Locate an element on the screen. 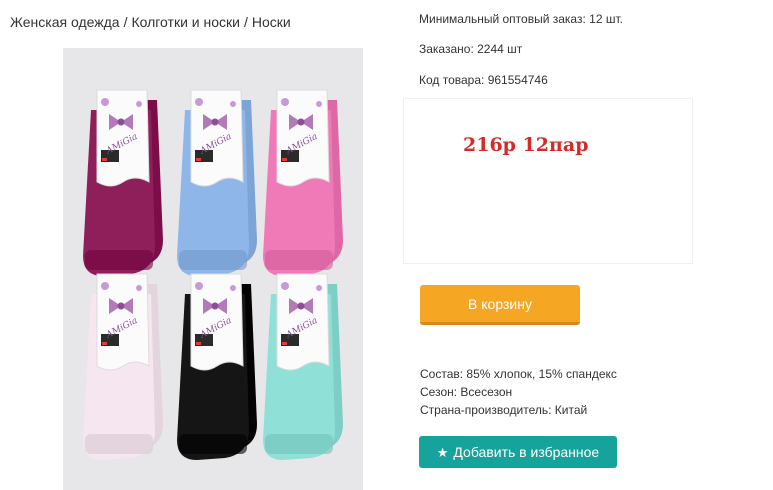 This screenshot has height=490, width=773. price-box: 216р 12пар is located at coordinates (548, 181).